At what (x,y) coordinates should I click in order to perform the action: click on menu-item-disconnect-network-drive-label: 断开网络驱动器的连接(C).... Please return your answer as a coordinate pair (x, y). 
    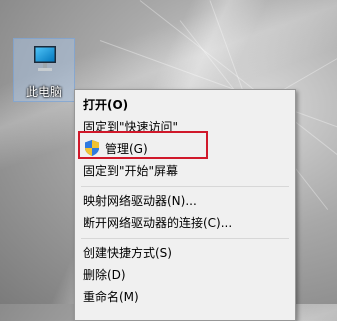
    Looking at the image, I should click on (158, 222).